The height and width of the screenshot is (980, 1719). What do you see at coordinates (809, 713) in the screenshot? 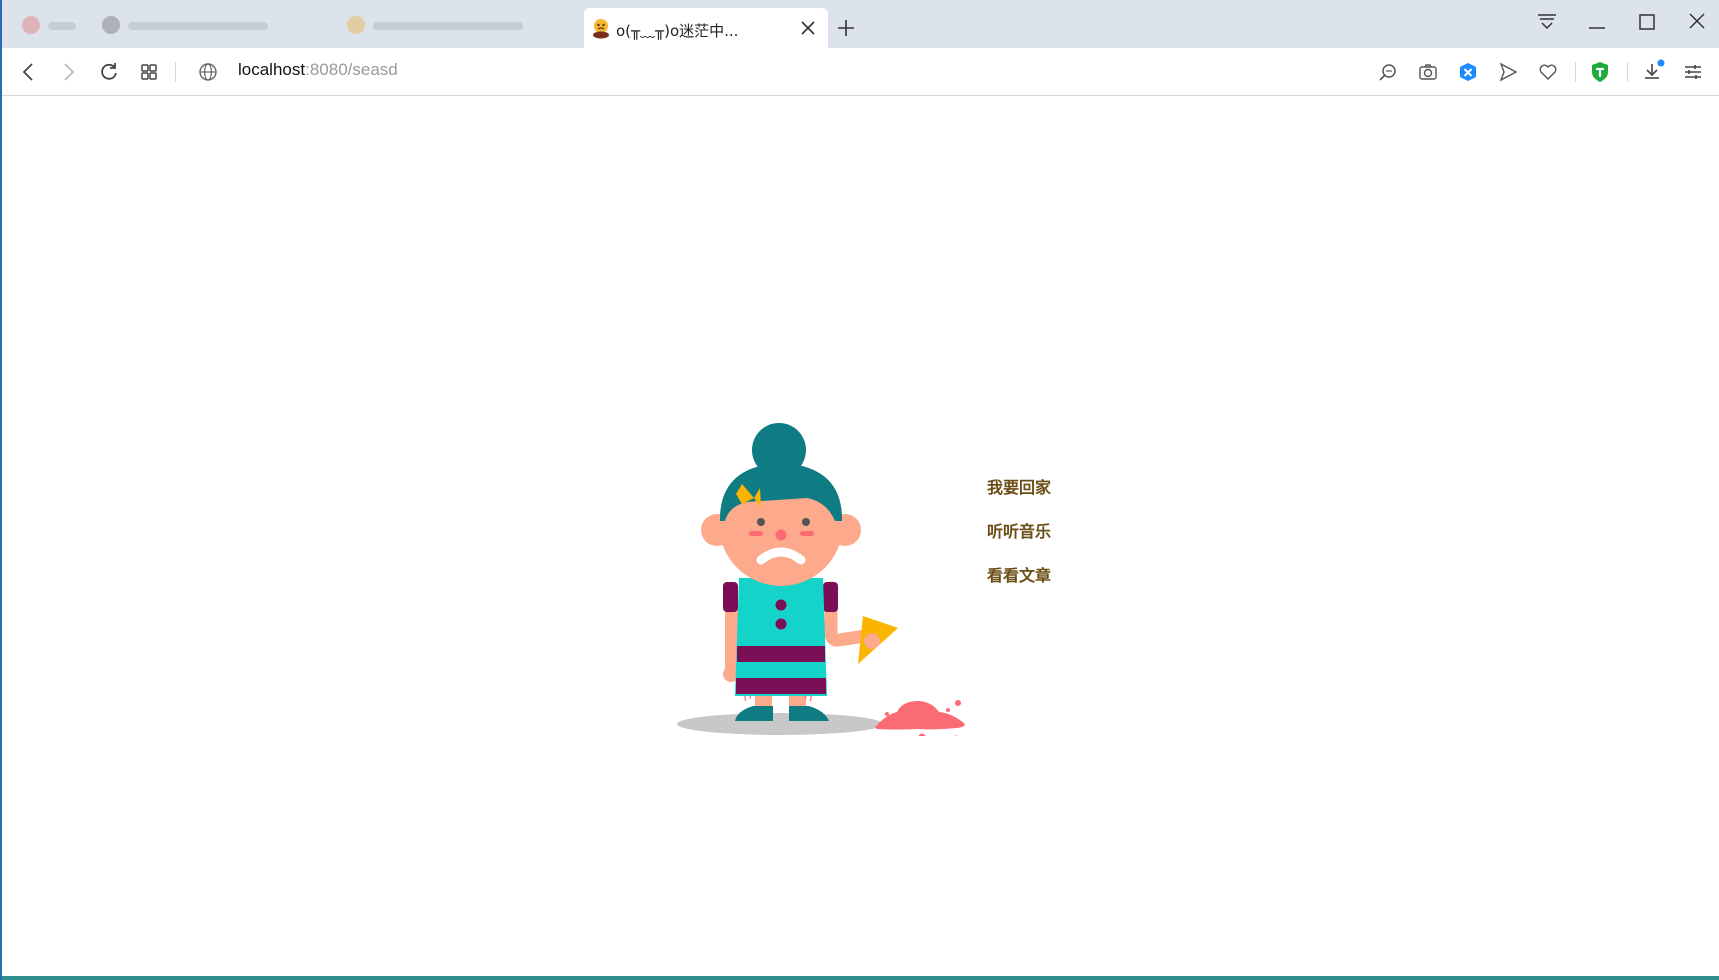
I see `right-shoe` at bounding box center [809, 713].